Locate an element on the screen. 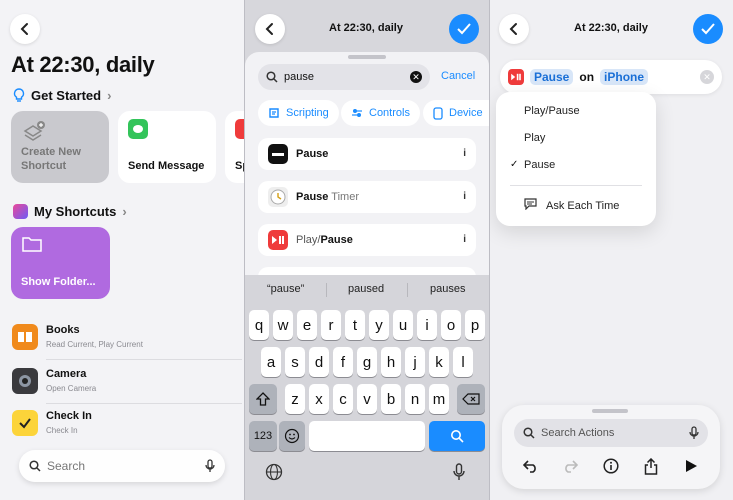 This screenshot has width=733, height=500. key: o is located at coordinates (451, 325).